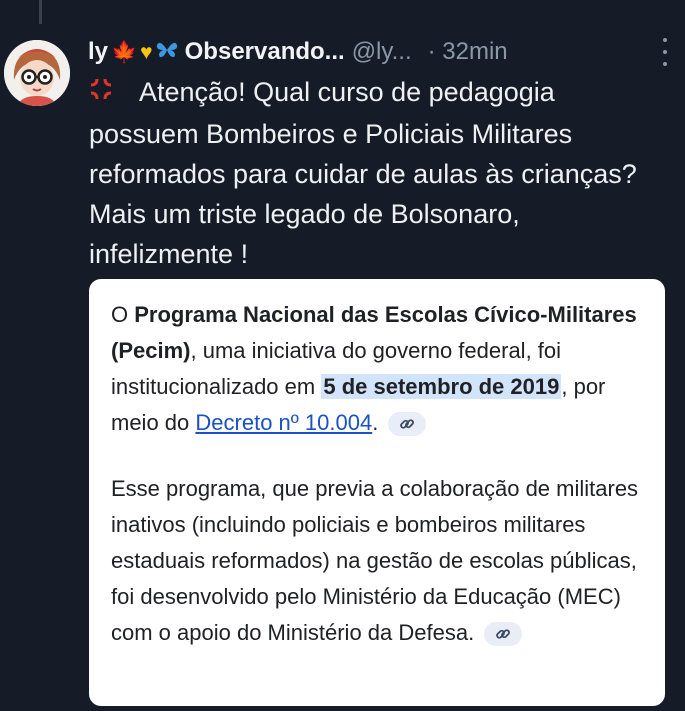 The width and height of the screenshot is (685, 711). I want to click on maple-leaf-icon: 🍁, so click(124, 52).